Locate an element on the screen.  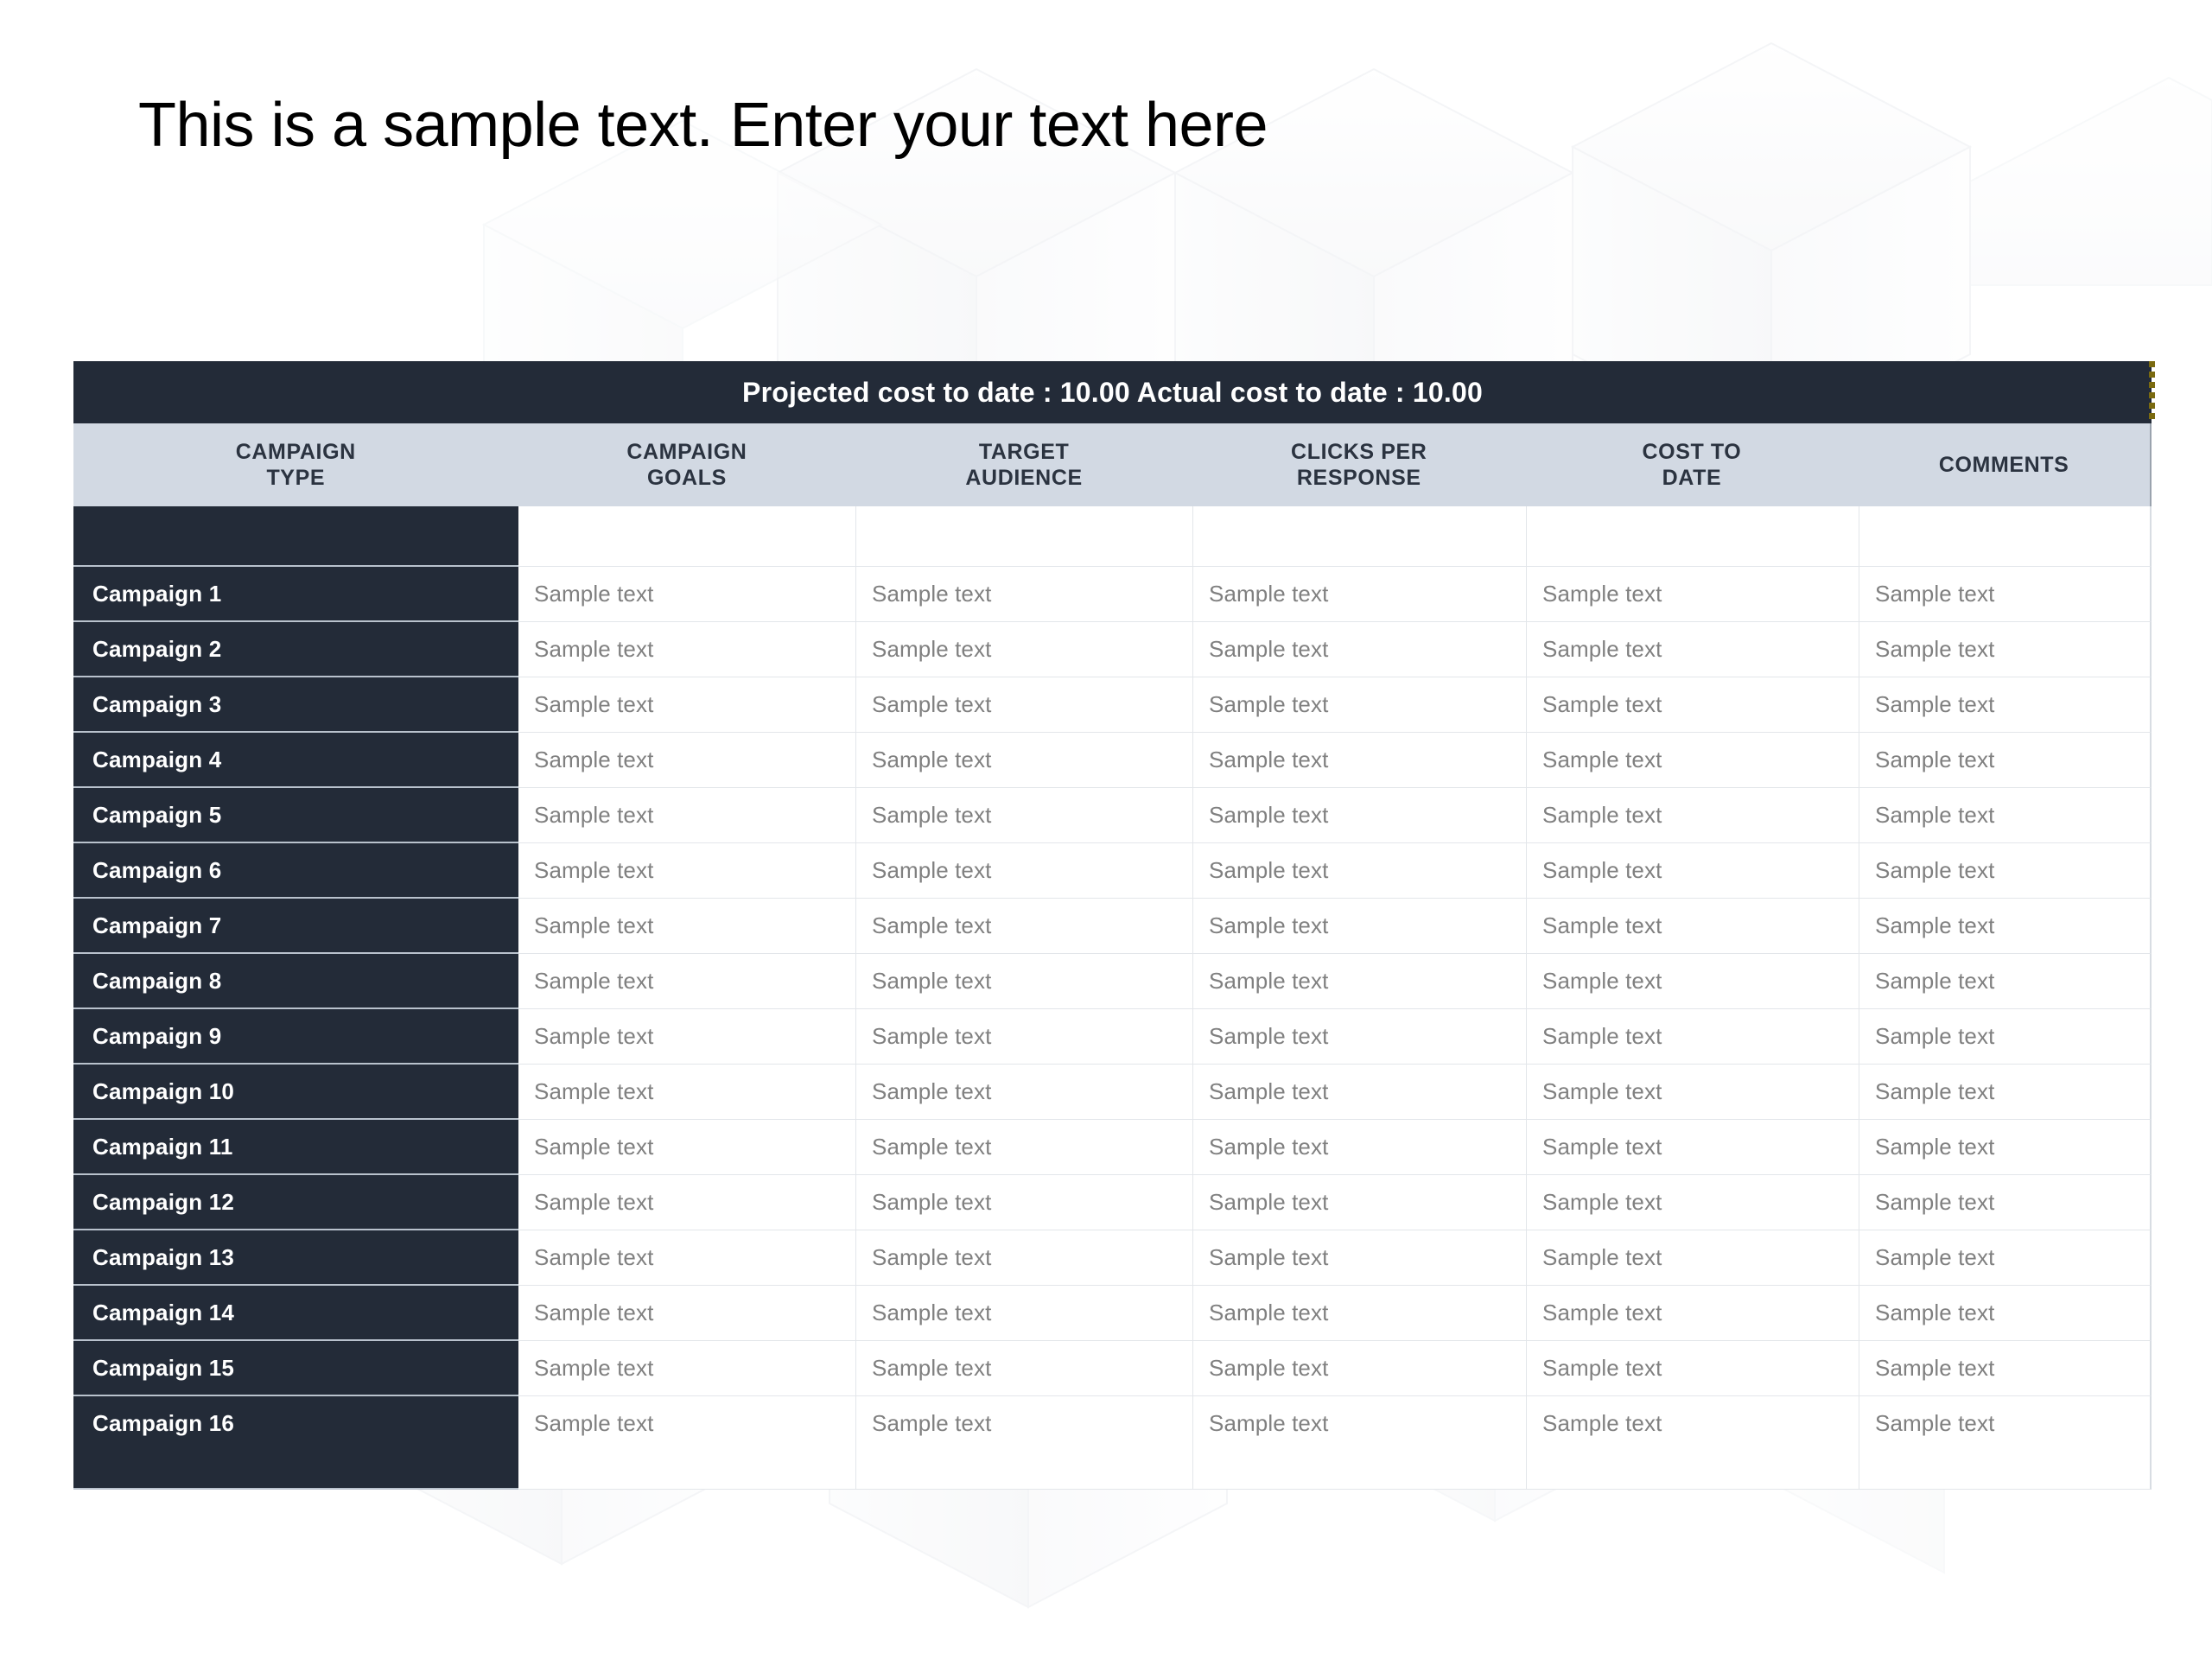
campaign-label-cell: Campaign 13 is located at coordinates (295, 1258).